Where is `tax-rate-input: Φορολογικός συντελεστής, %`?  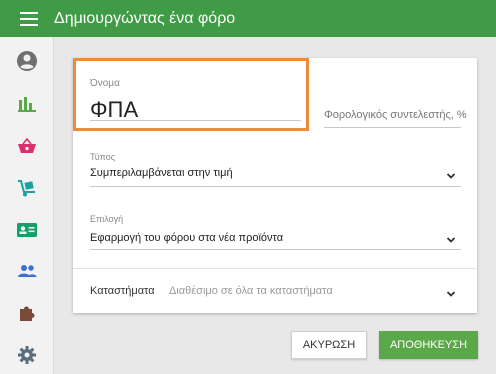
tax-rate-input: Φορολογικός συντελεστής, % is located at coordinates (395, 115).